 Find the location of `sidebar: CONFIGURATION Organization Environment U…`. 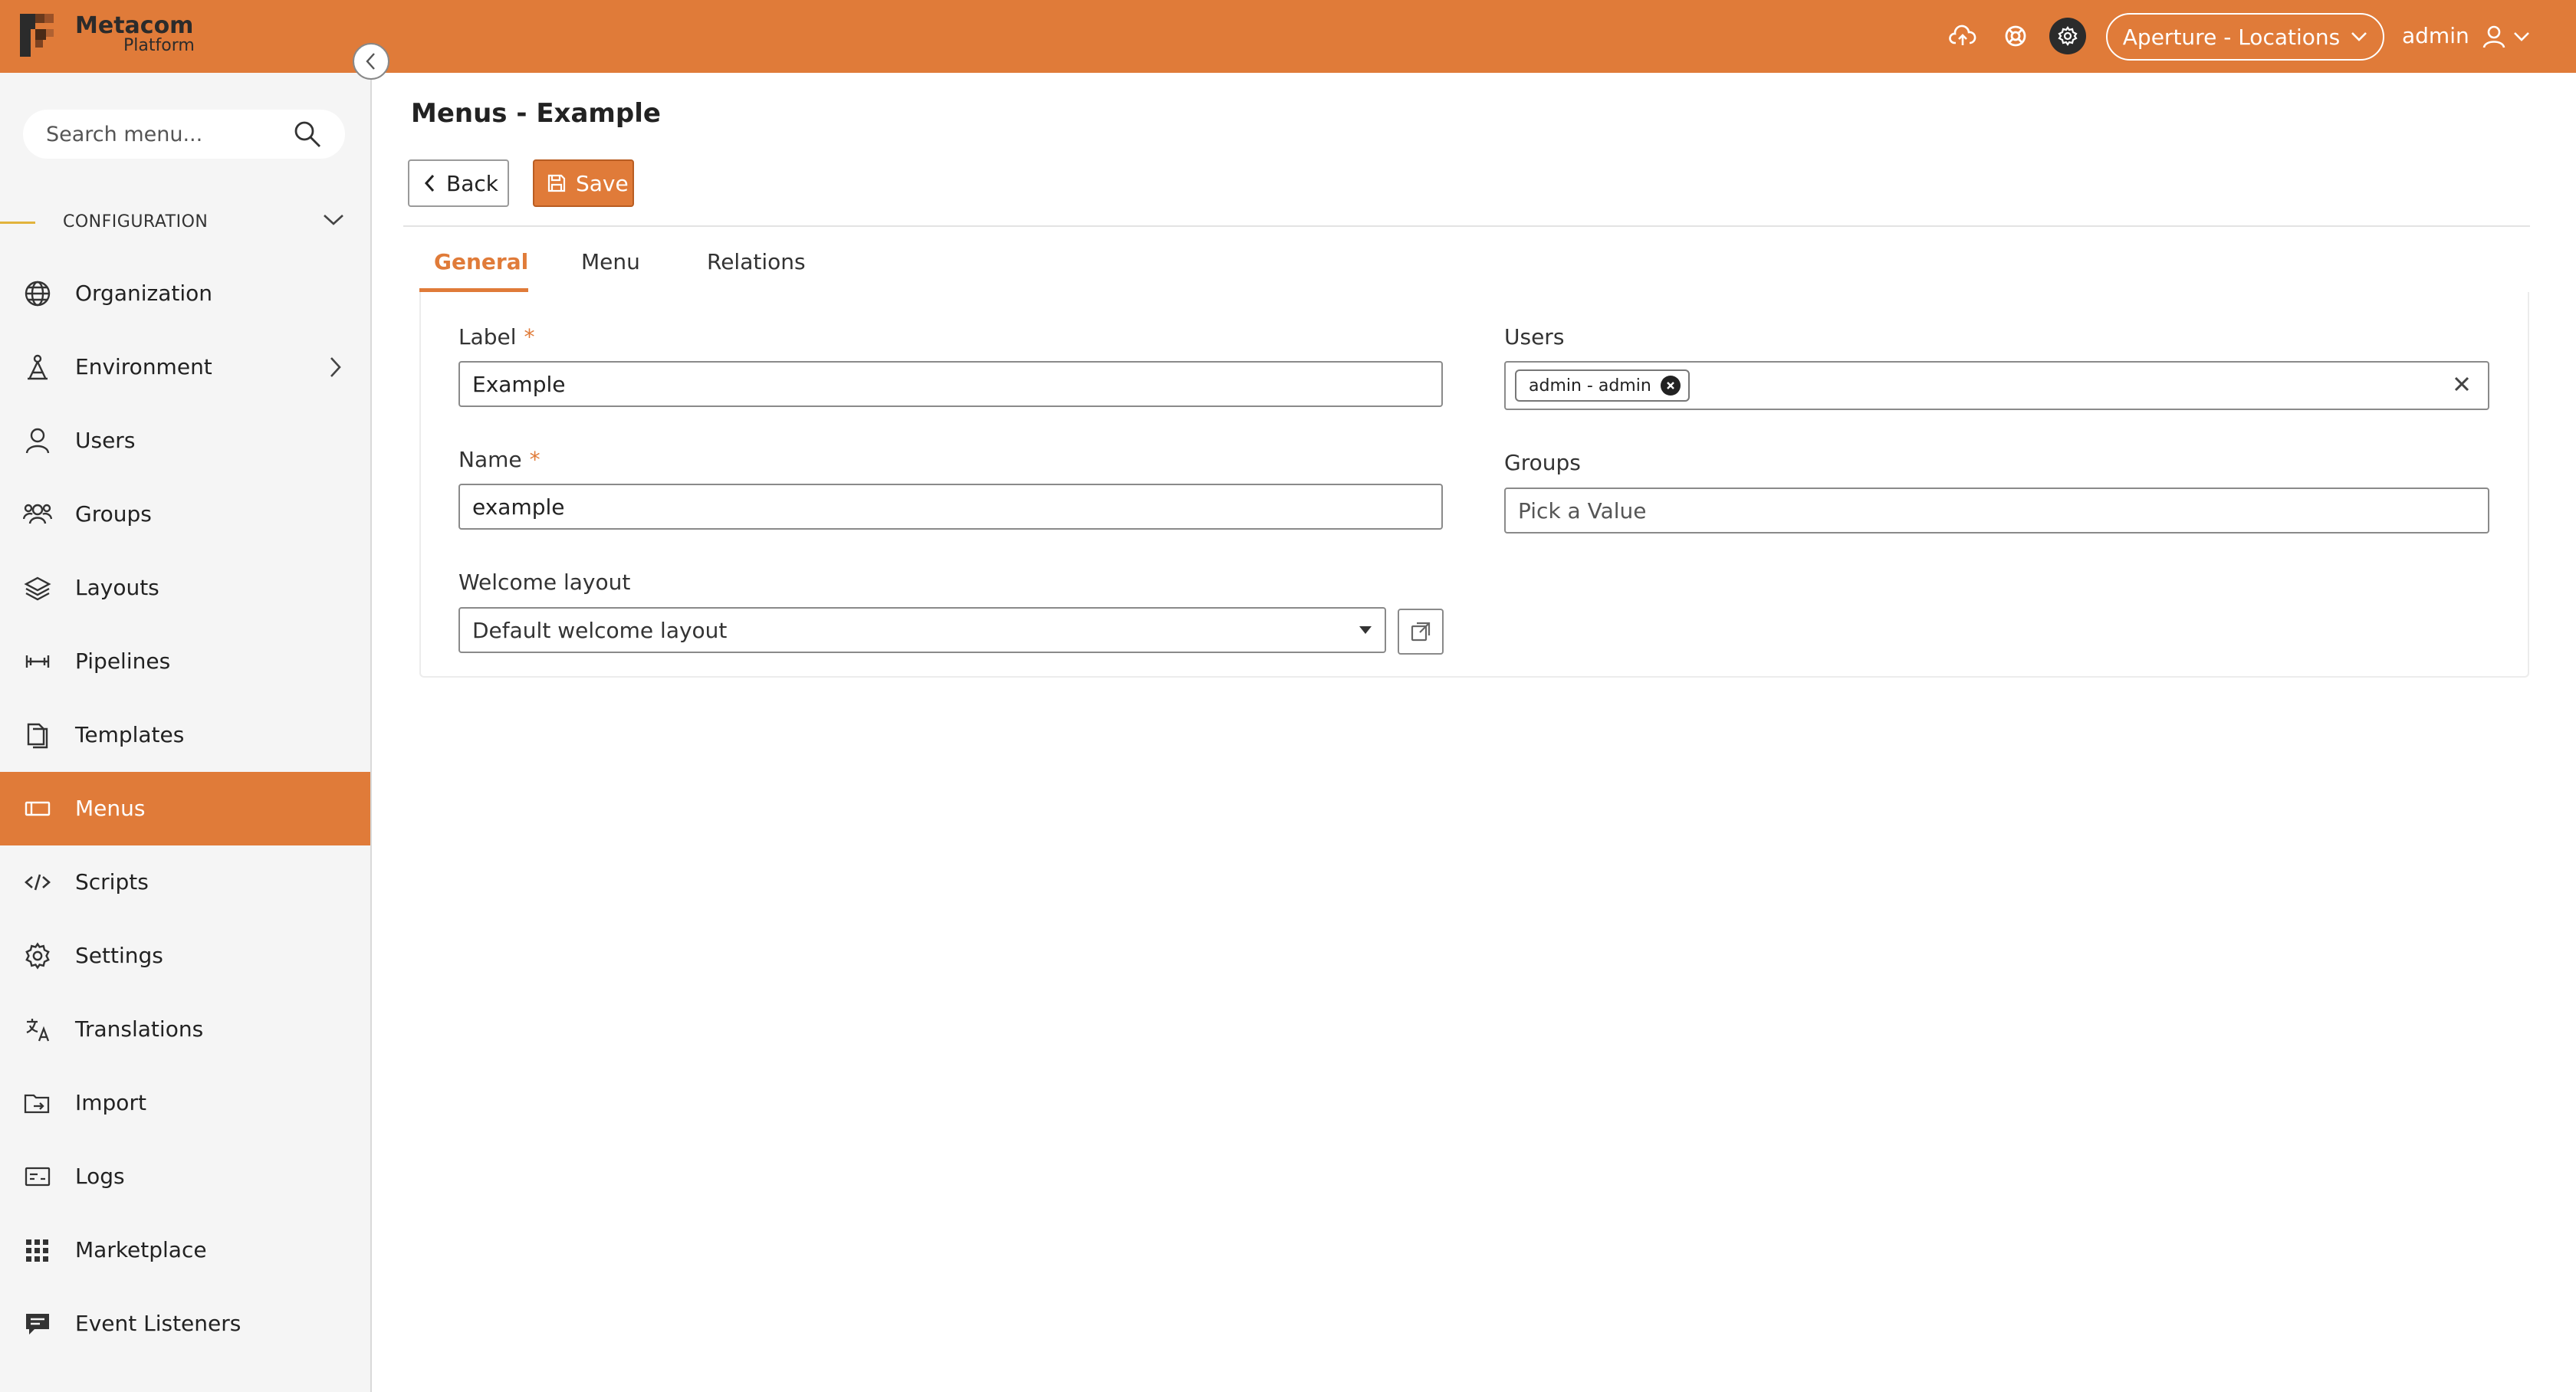

sidebar: CONFIGURATION Organization Environment U… is located at coordinates (186, 732).